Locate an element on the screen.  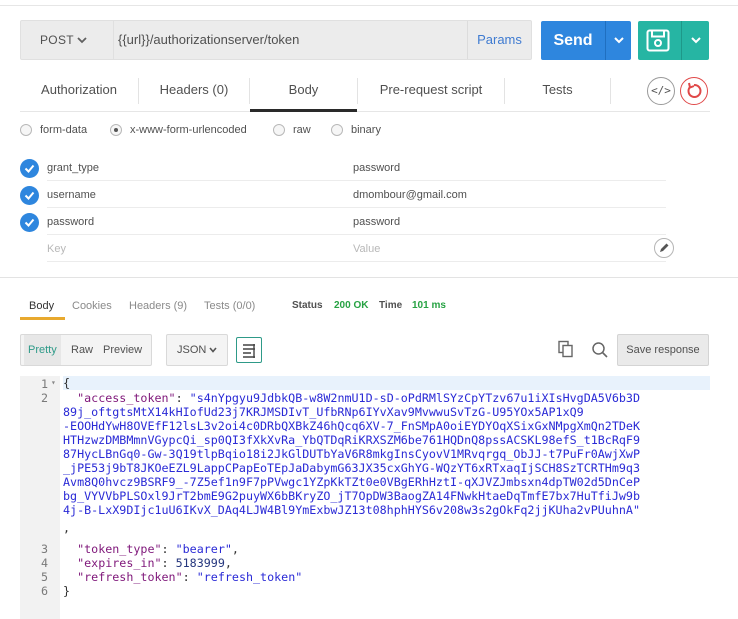
code-line: "expires_in": 5183999, is located at coordinates (154, 563).